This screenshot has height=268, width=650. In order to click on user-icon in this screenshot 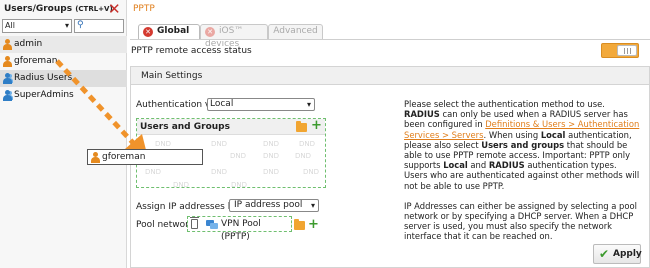, I will do `click(95, 157)`.